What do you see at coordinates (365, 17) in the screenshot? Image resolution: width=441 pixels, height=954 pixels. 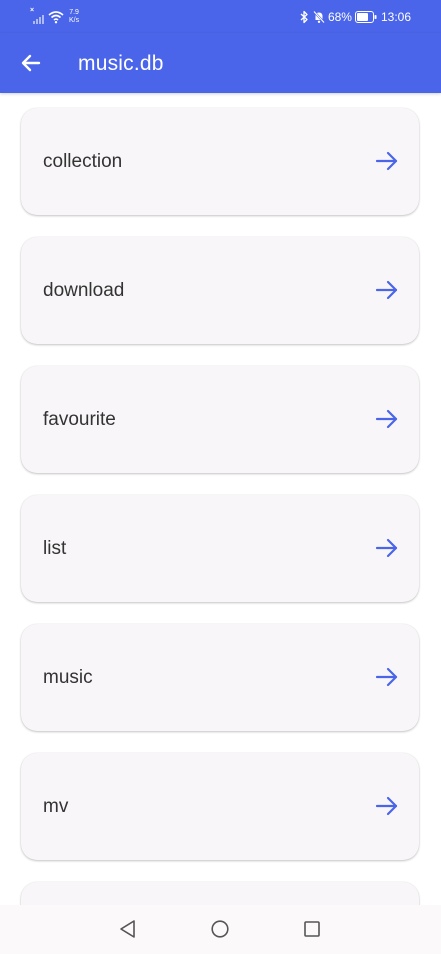 I see `battery-icon` at bounding box center [365, 17].